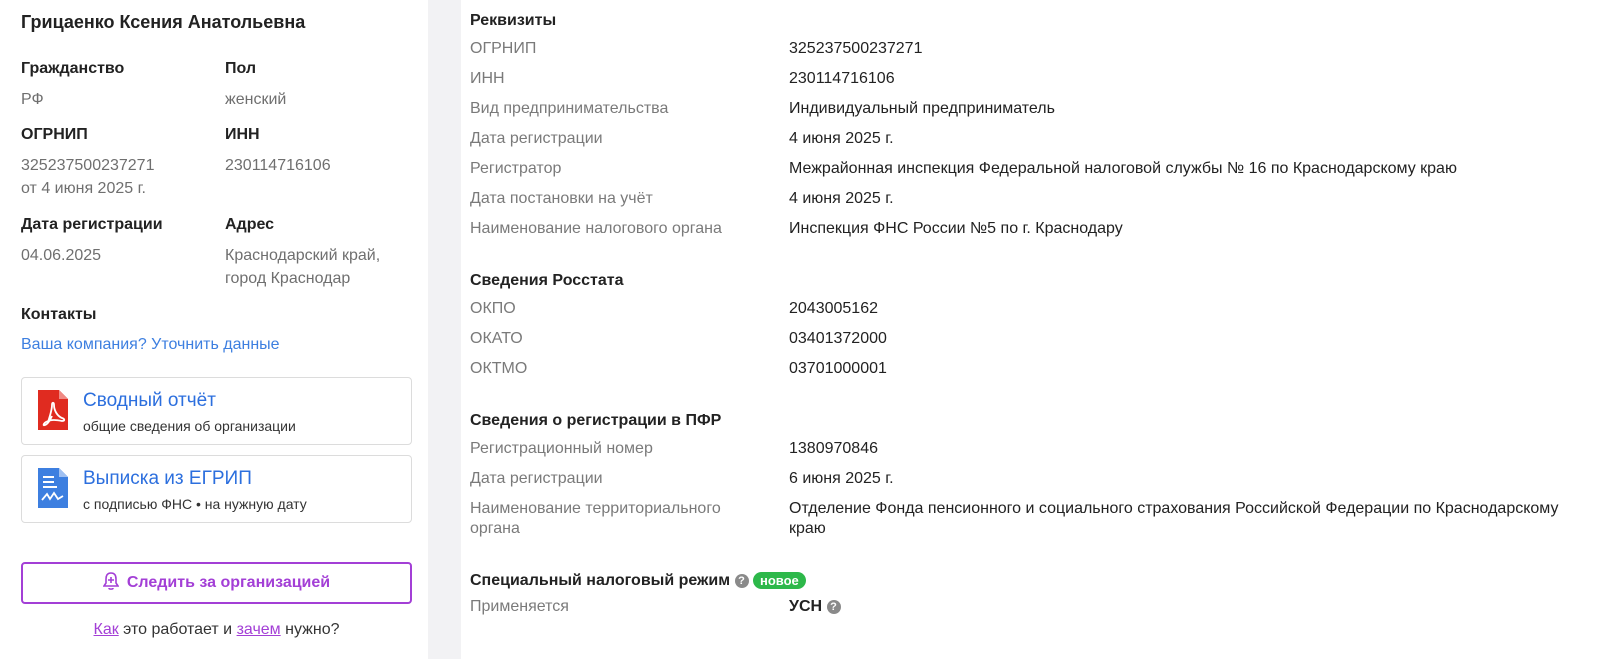  What do you see at coordinates (83, 188) in the screenshot?
I see `ogrnip-date: от 4 июня 2025 г.` at bounding box center [83, 188].